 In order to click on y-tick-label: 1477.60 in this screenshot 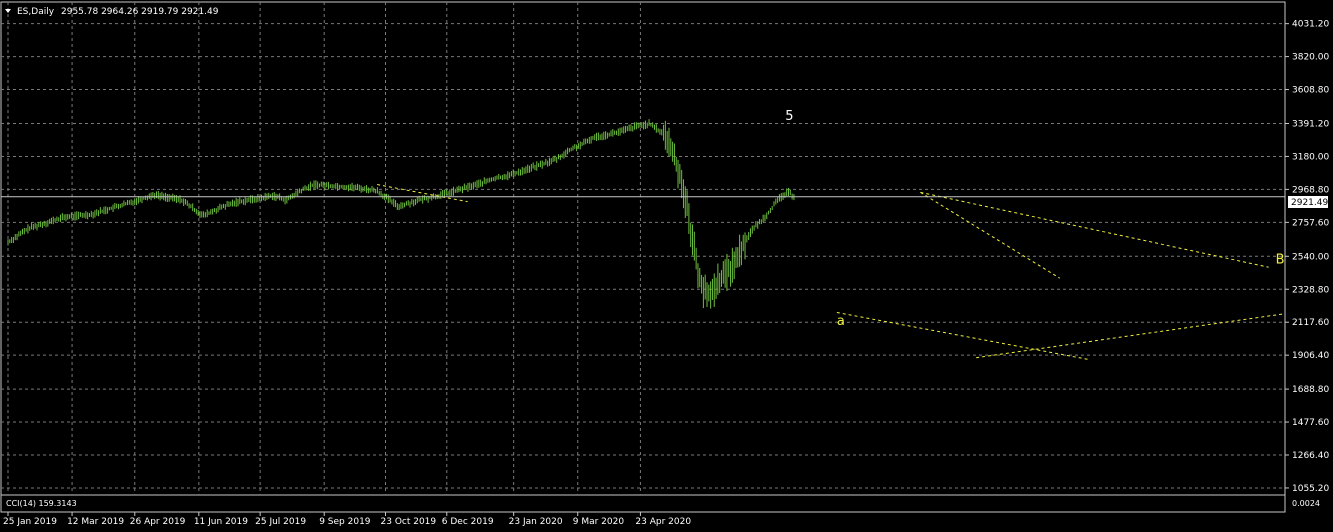, I will do `click(1310, 423)`.